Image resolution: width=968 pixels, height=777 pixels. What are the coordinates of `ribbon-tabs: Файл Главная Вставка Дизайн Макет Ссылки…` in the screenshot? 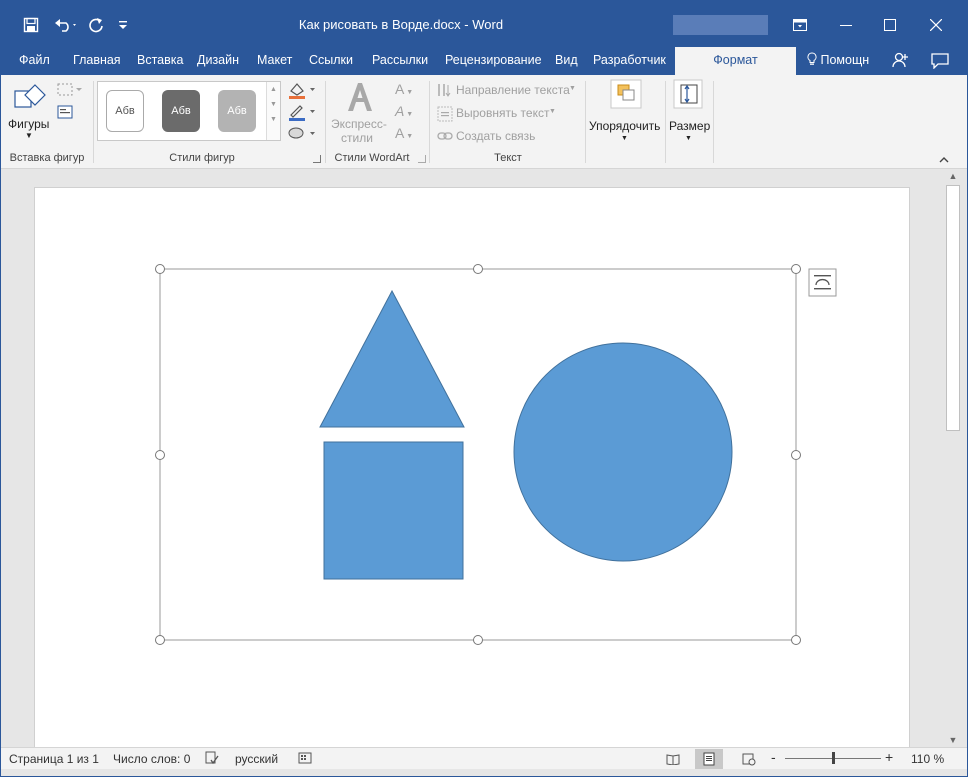 It's located at (484, 61).